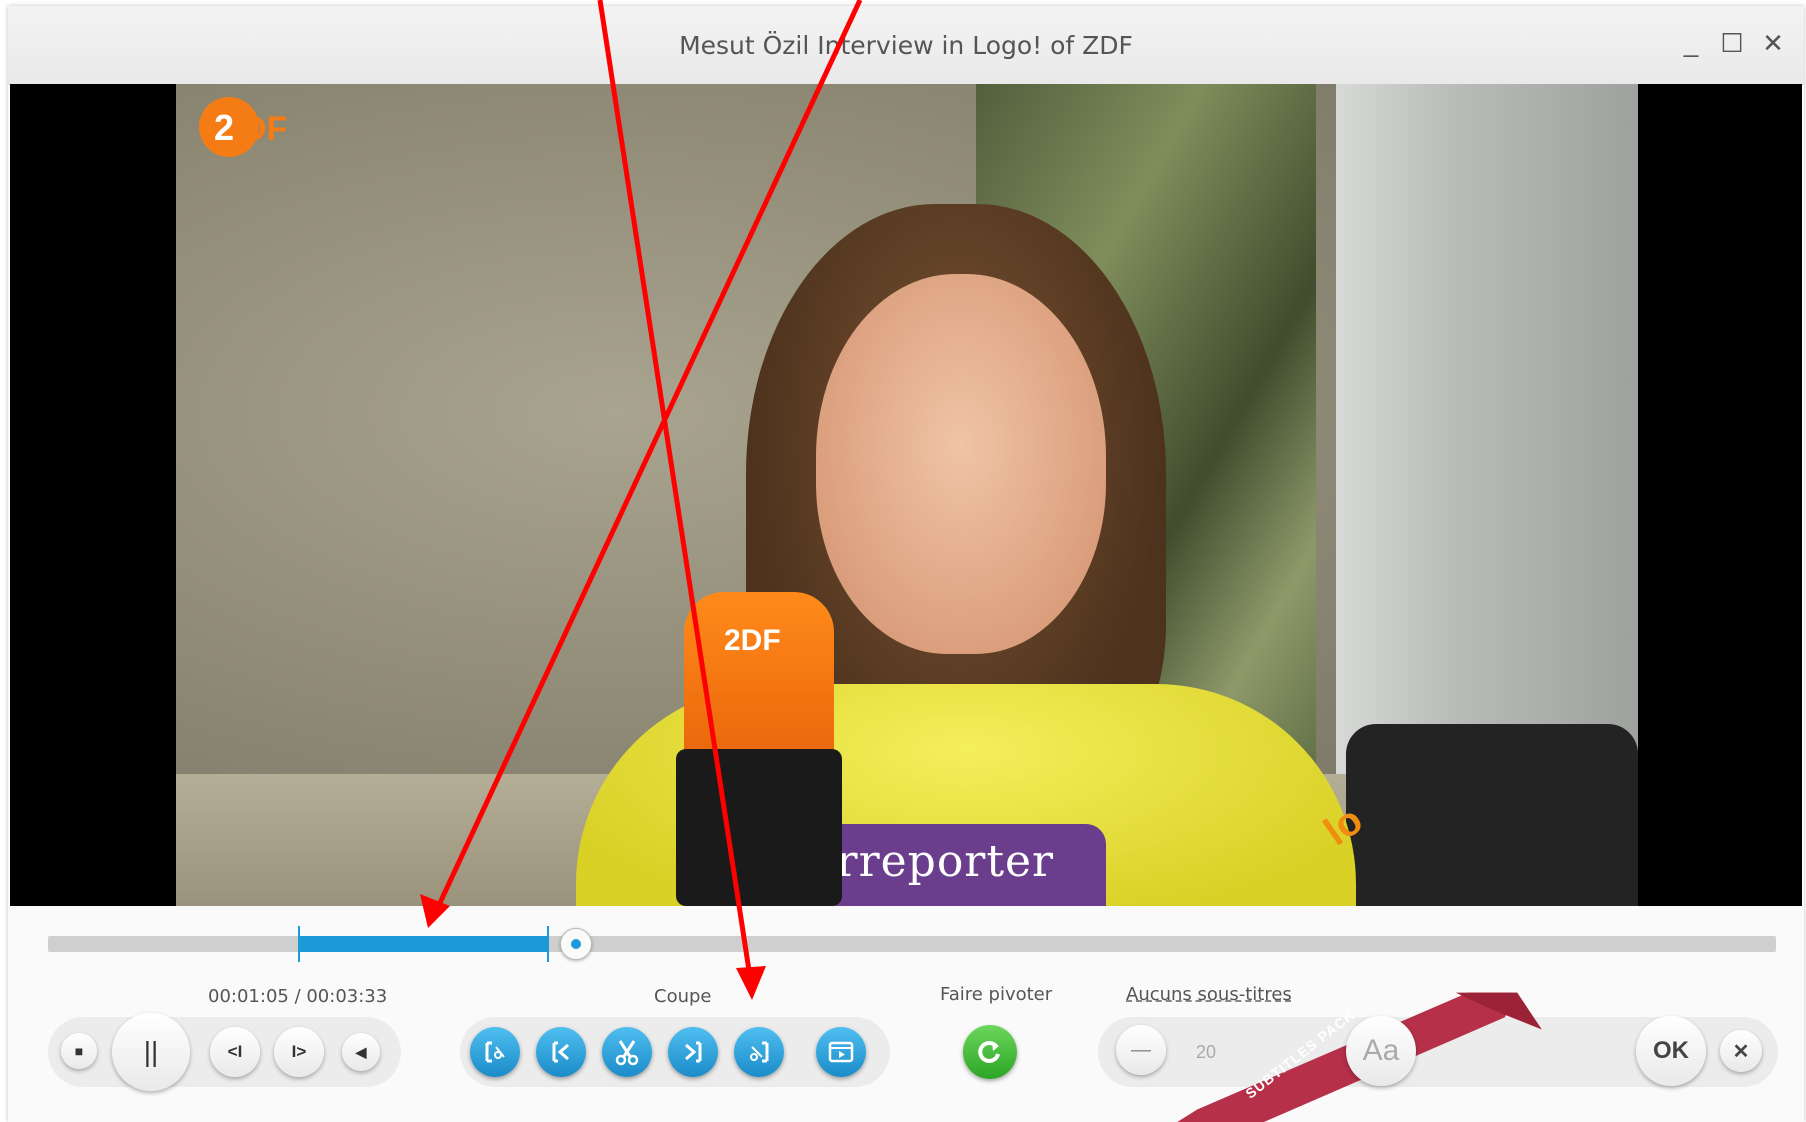 This screenshot has height=1122, width=1806. What do you see at coordinates (576, 944) in the screenshot?
I see `playhead-handle` at bounding box center [576, 944].